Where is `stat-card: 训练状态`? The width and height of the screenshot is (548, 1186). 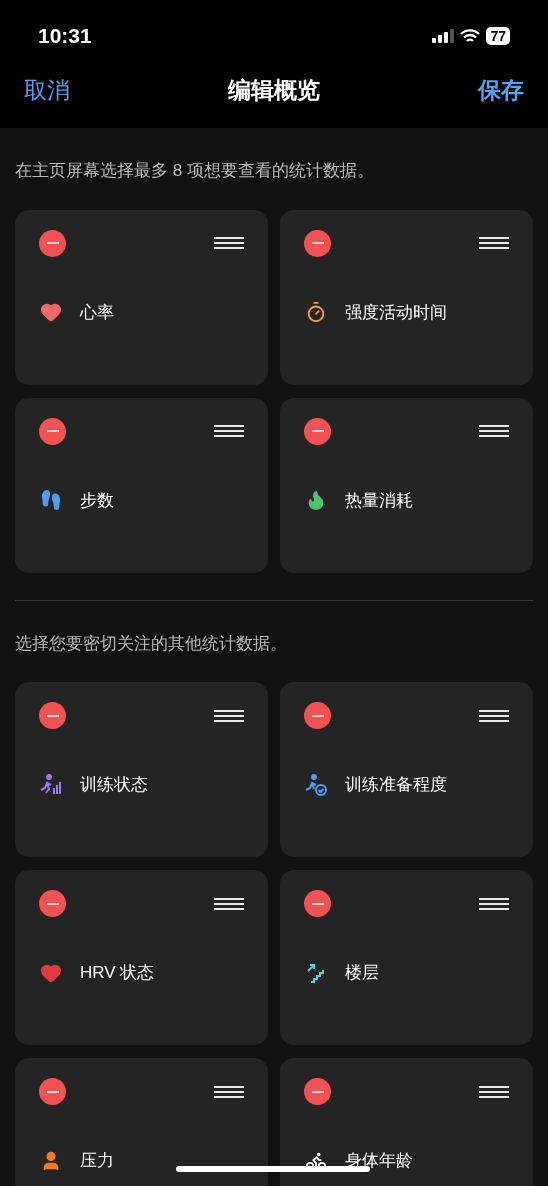
stat-card: 训练状态 is located at coordinates (141, 769).